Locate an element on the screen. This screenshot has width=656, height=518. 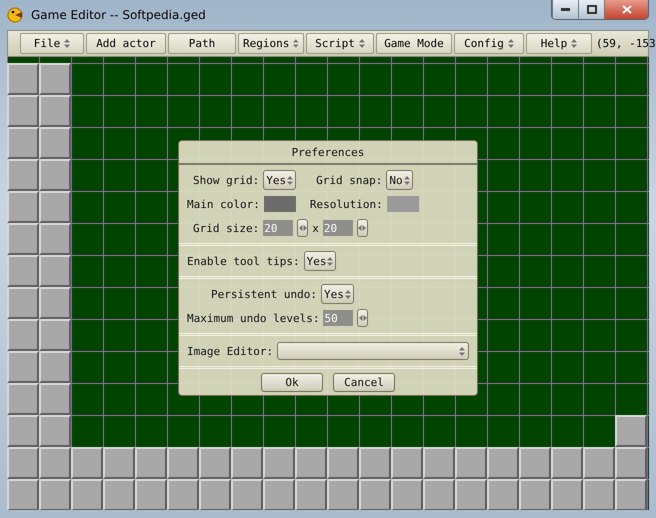
menu-button: Help is located at coordinates (559, 43).